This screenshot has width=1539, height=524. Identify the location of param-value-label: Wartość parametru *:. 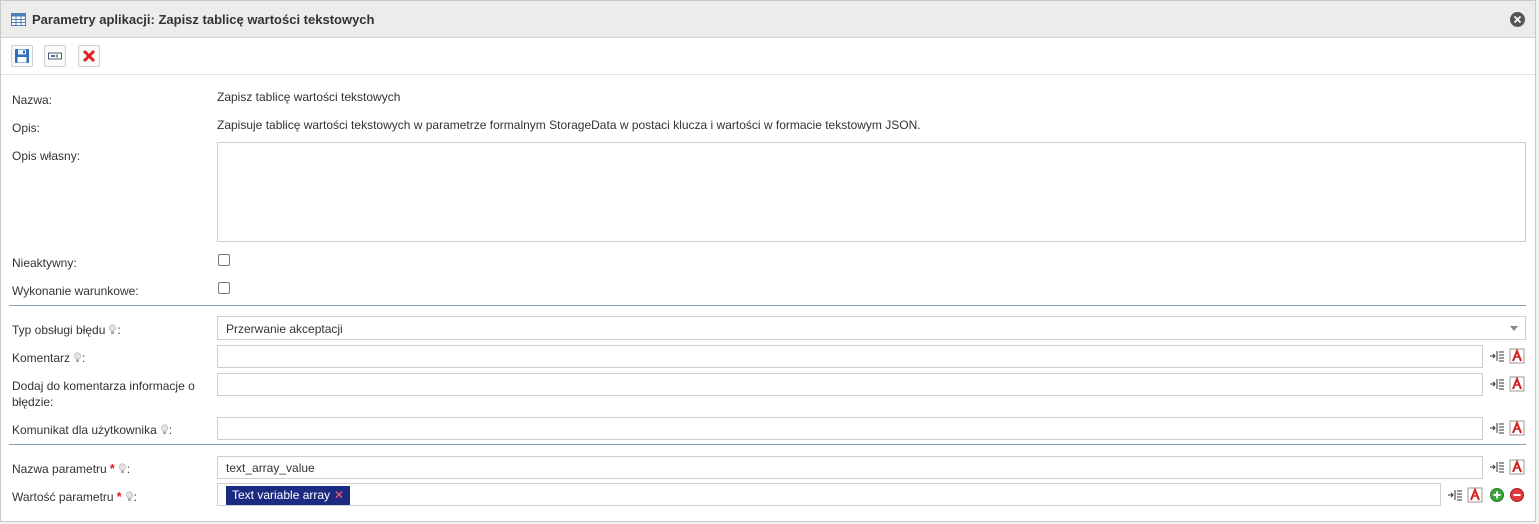
(74, 497).